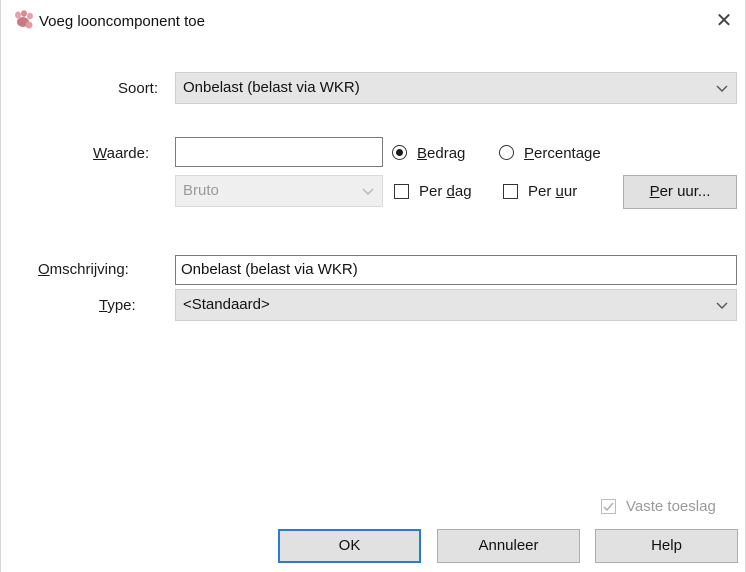 Image resolution: width=746 pixels, height=572 pixels. I want to click on per-dag-checkbox, so click(401, 191).